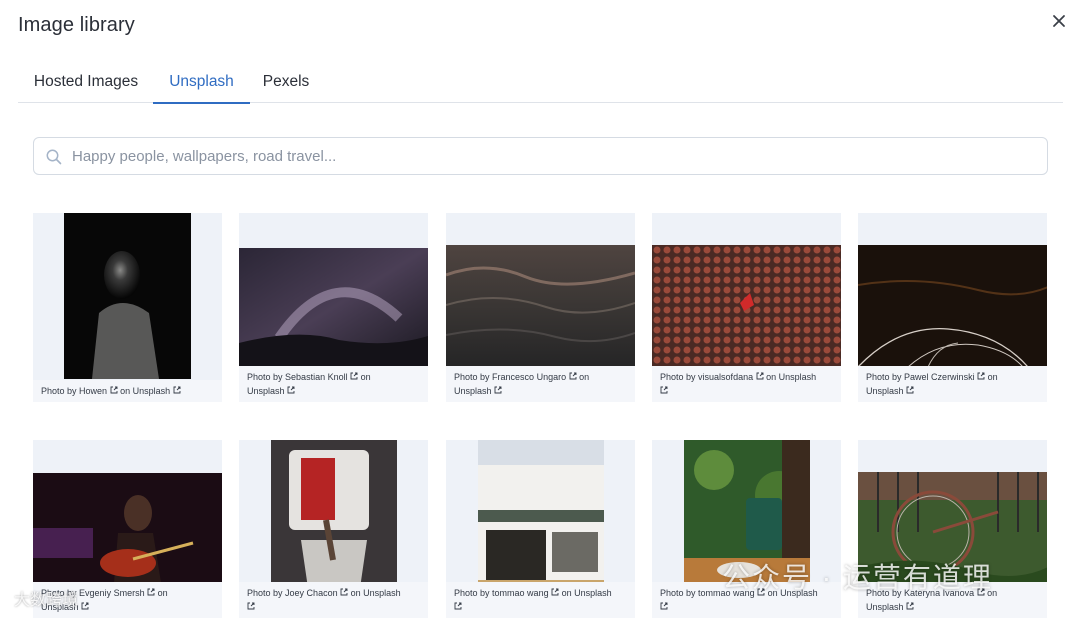 This screenshot has width=1080, height=618. What do you see at coordinates (1059, 21) in the screenshot?
I see `close-icon` at bounding box center [1059, 21].